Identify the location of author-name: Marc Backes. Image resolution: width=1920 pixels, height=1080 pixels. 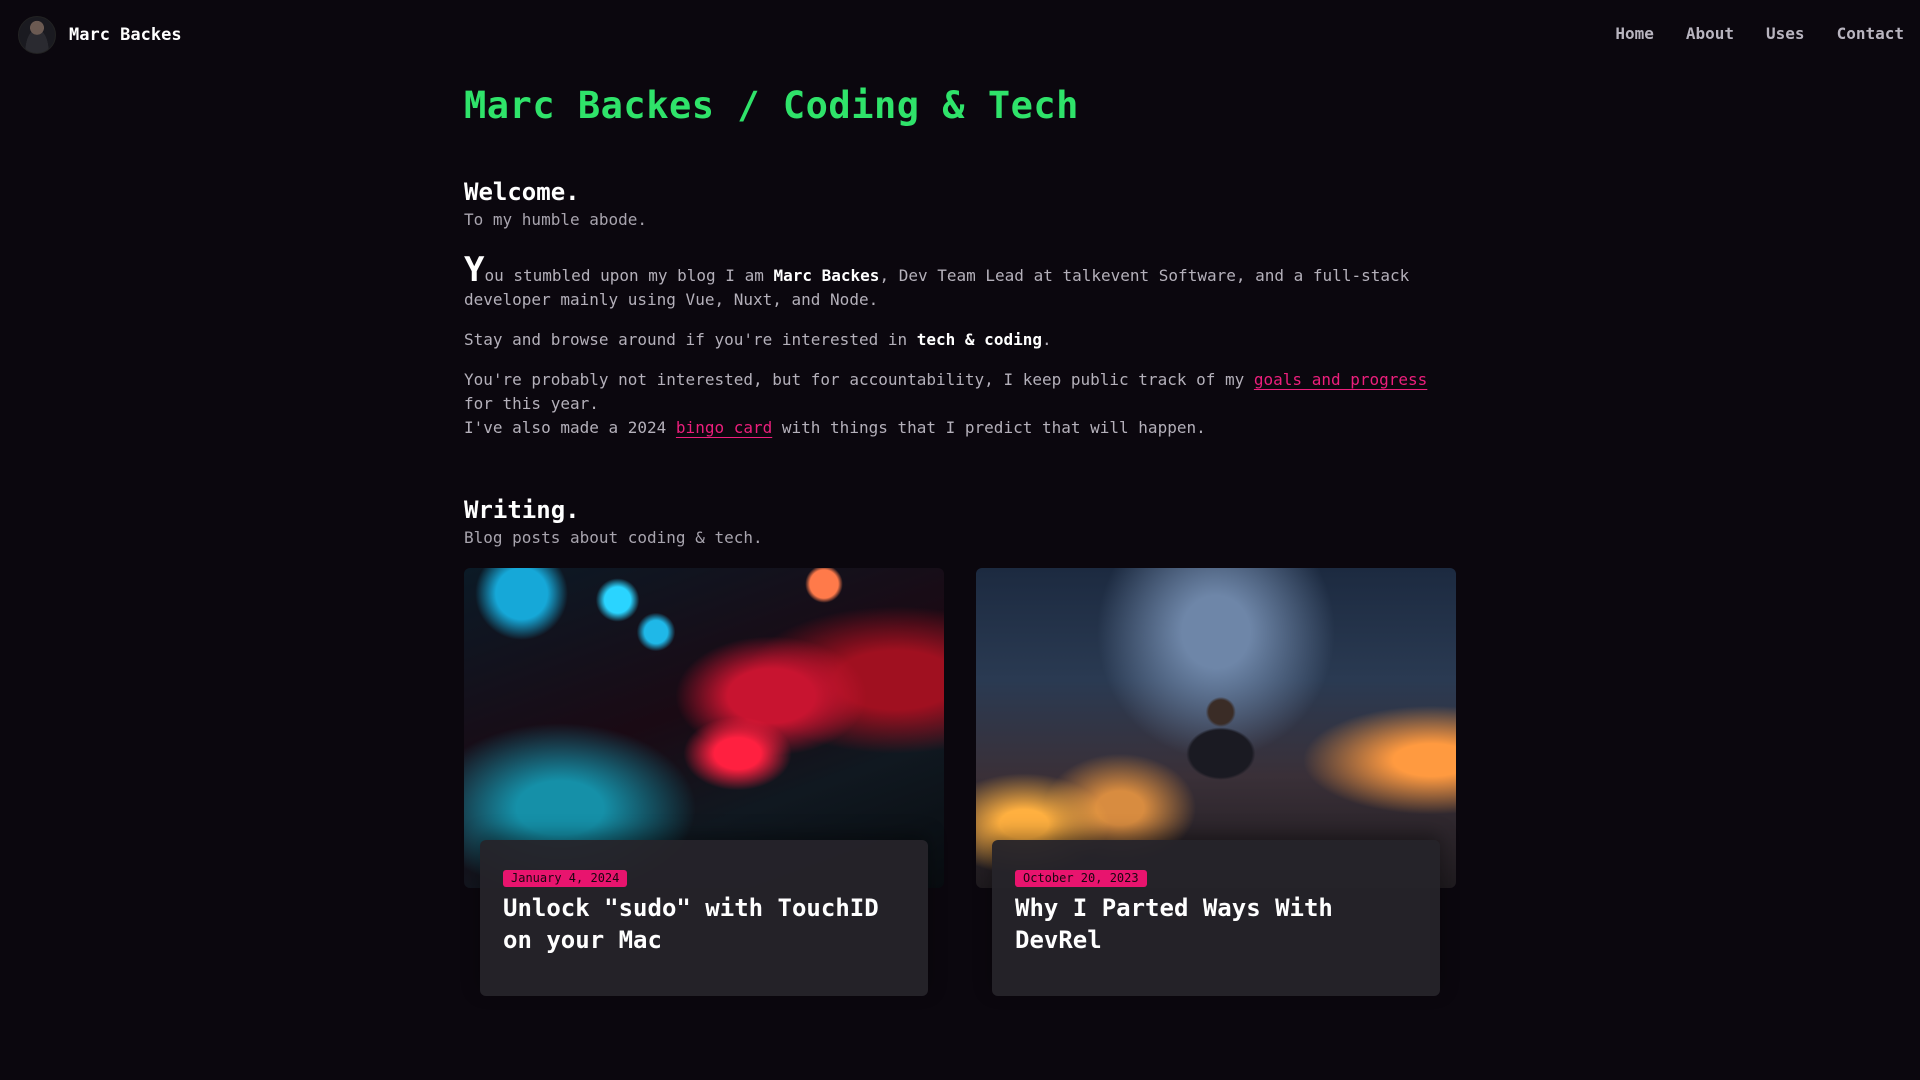
(826, 275).